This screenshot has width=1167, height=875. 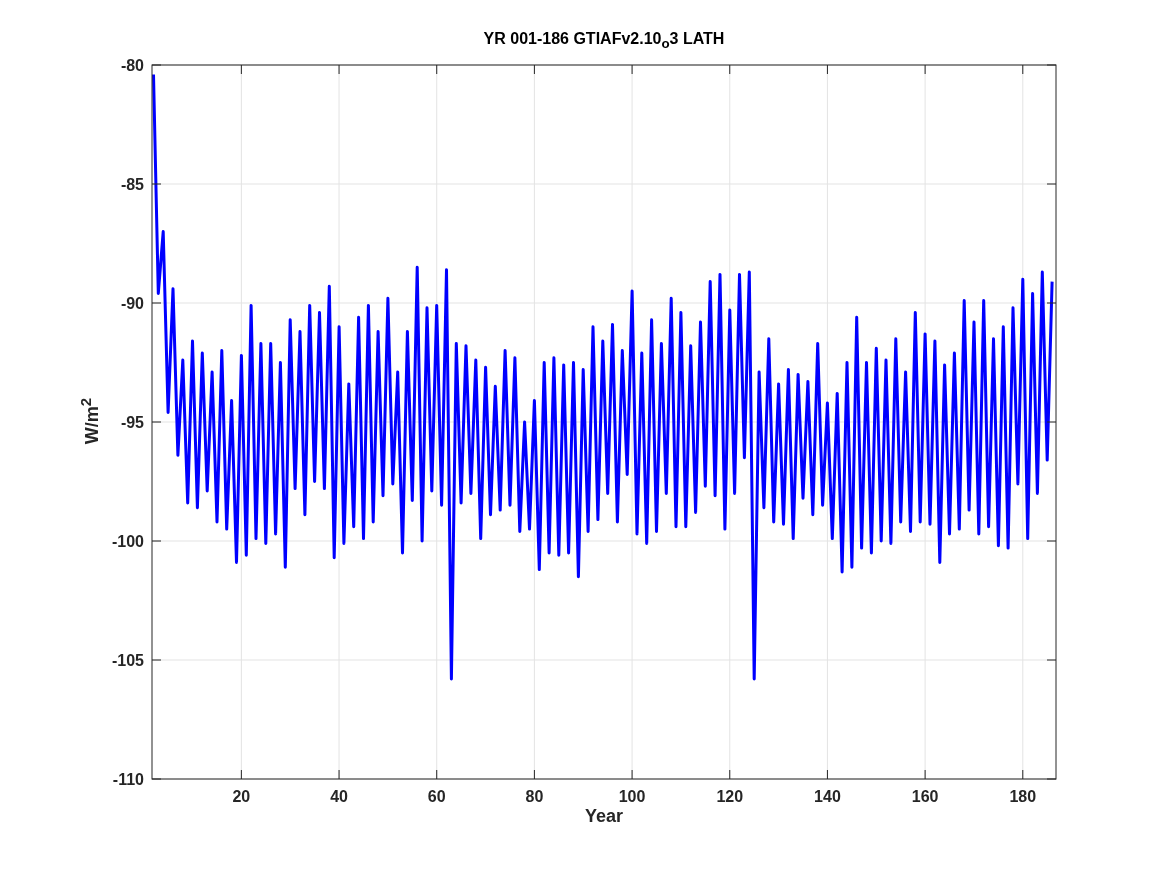 I want to click on y-tick-label: -80, so click(x=132, y=65).